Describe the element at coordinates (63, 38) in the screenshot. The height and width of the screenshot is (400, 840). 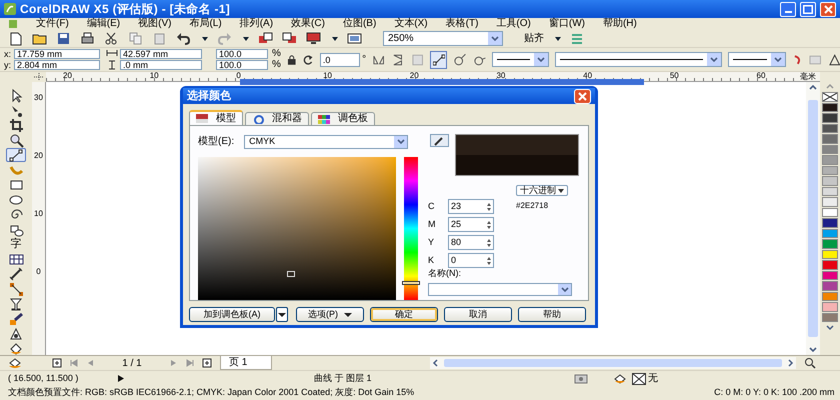
I see `save-icon` at that location.